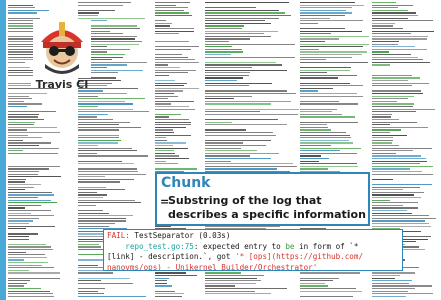 The width and height of the screenshot is (441, 300). I want to click on test-name: TestSeparator (0.03s), so click(180, 235).